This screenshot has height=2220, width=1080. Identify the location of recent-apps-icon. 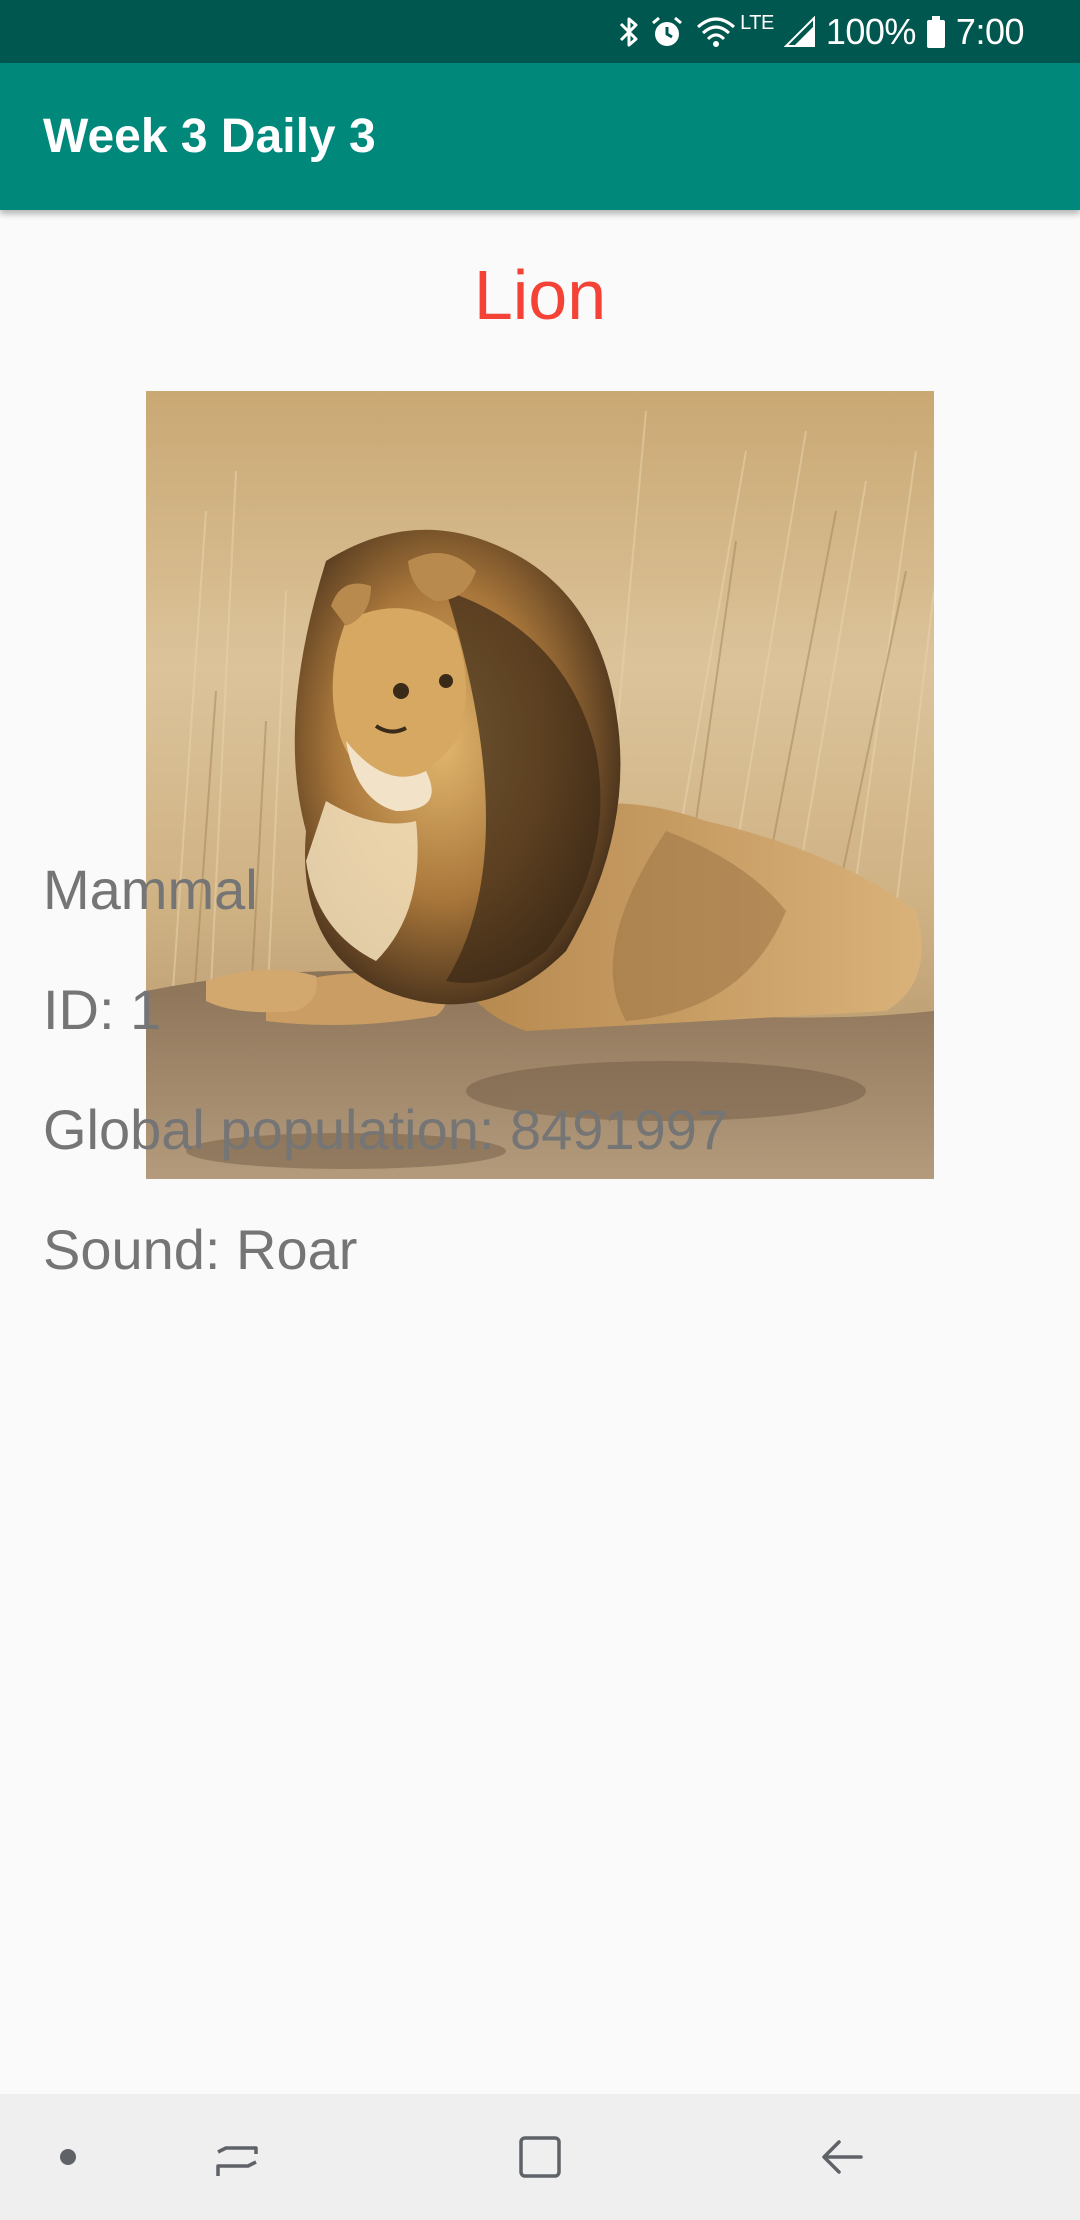
(237, 2157).